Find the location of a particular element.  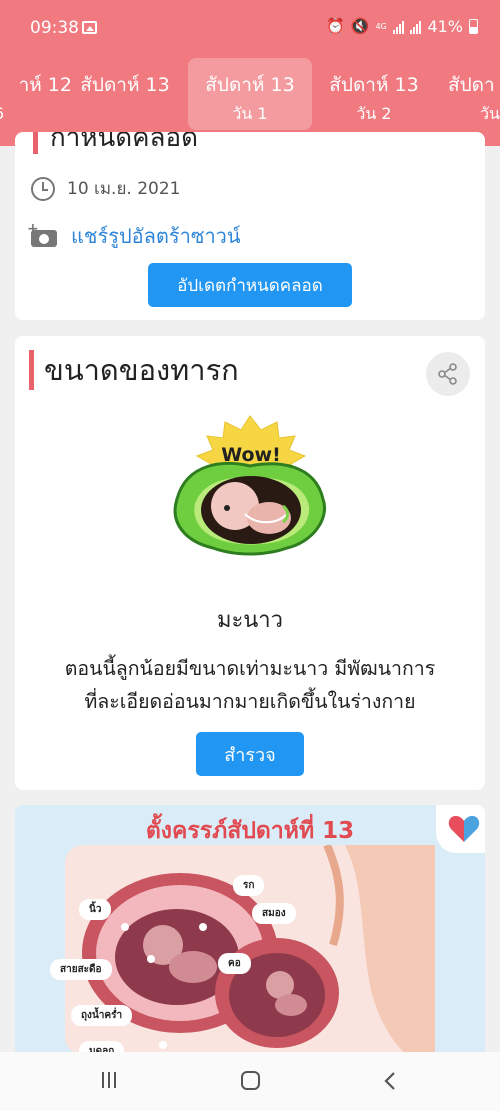

label-amniotic-sac: ถุงน้ำคร่ำ is located at coordinates (102, 1015).